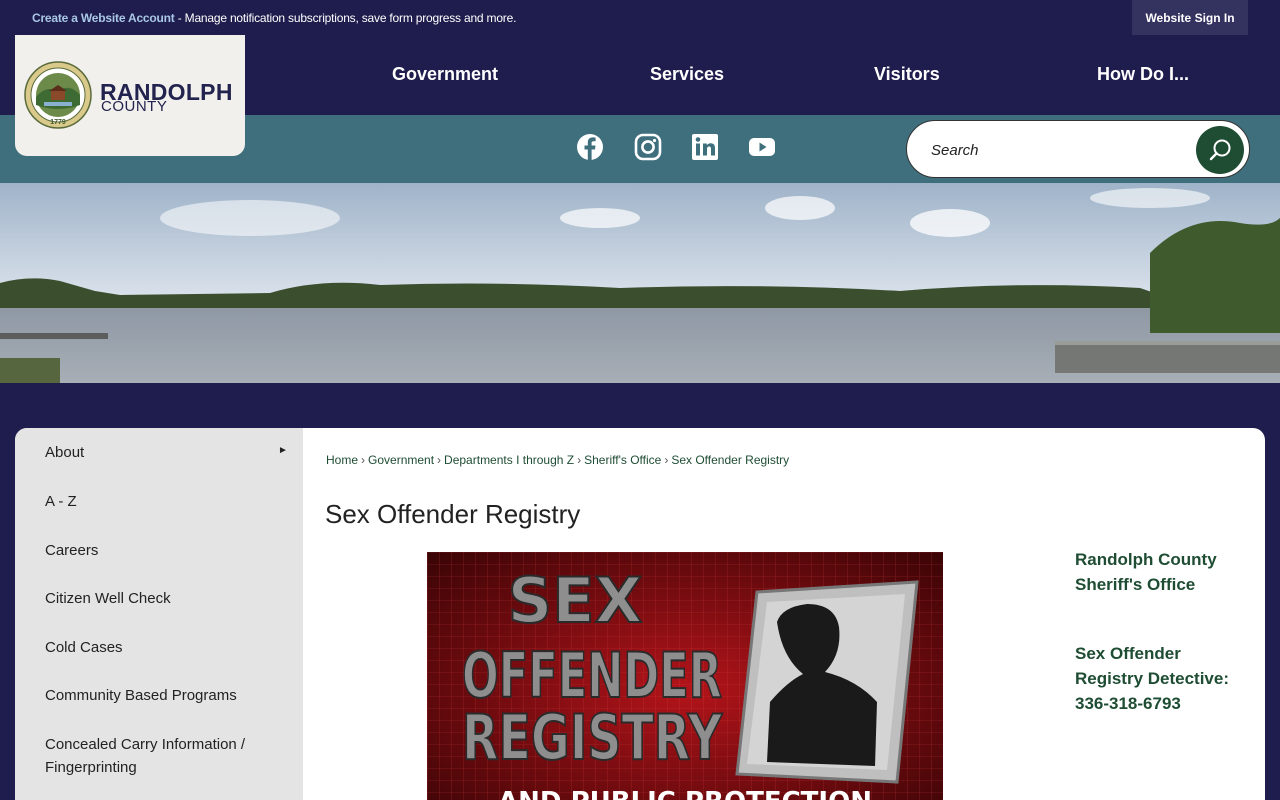  What do you see at coordinates (1056, 150) in the screenshot?
I see `search-input` at bounding box center [1056, 150].